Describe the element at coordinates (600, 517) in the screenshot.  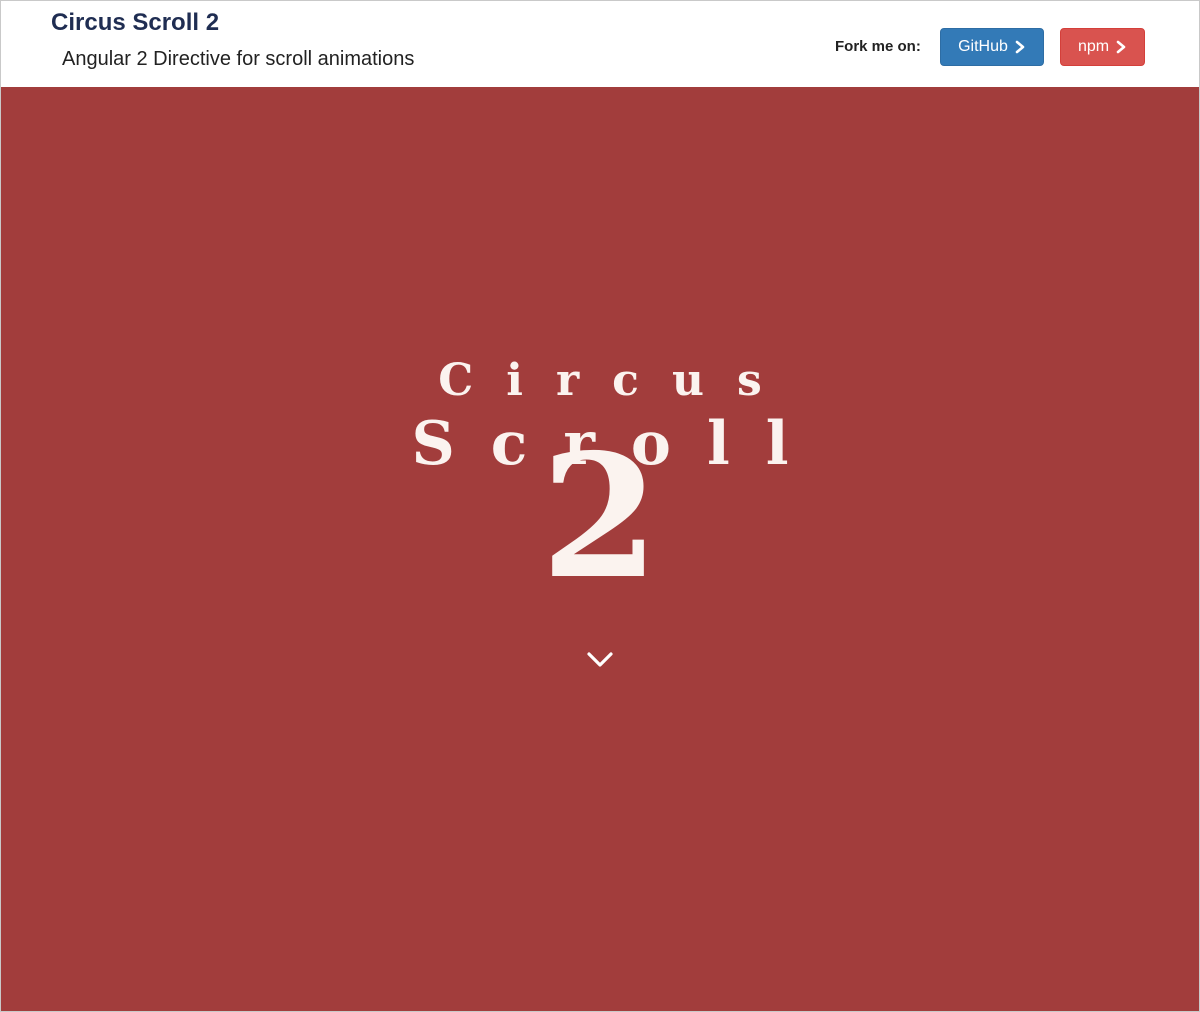
I see `logo-number: 2` at that location.